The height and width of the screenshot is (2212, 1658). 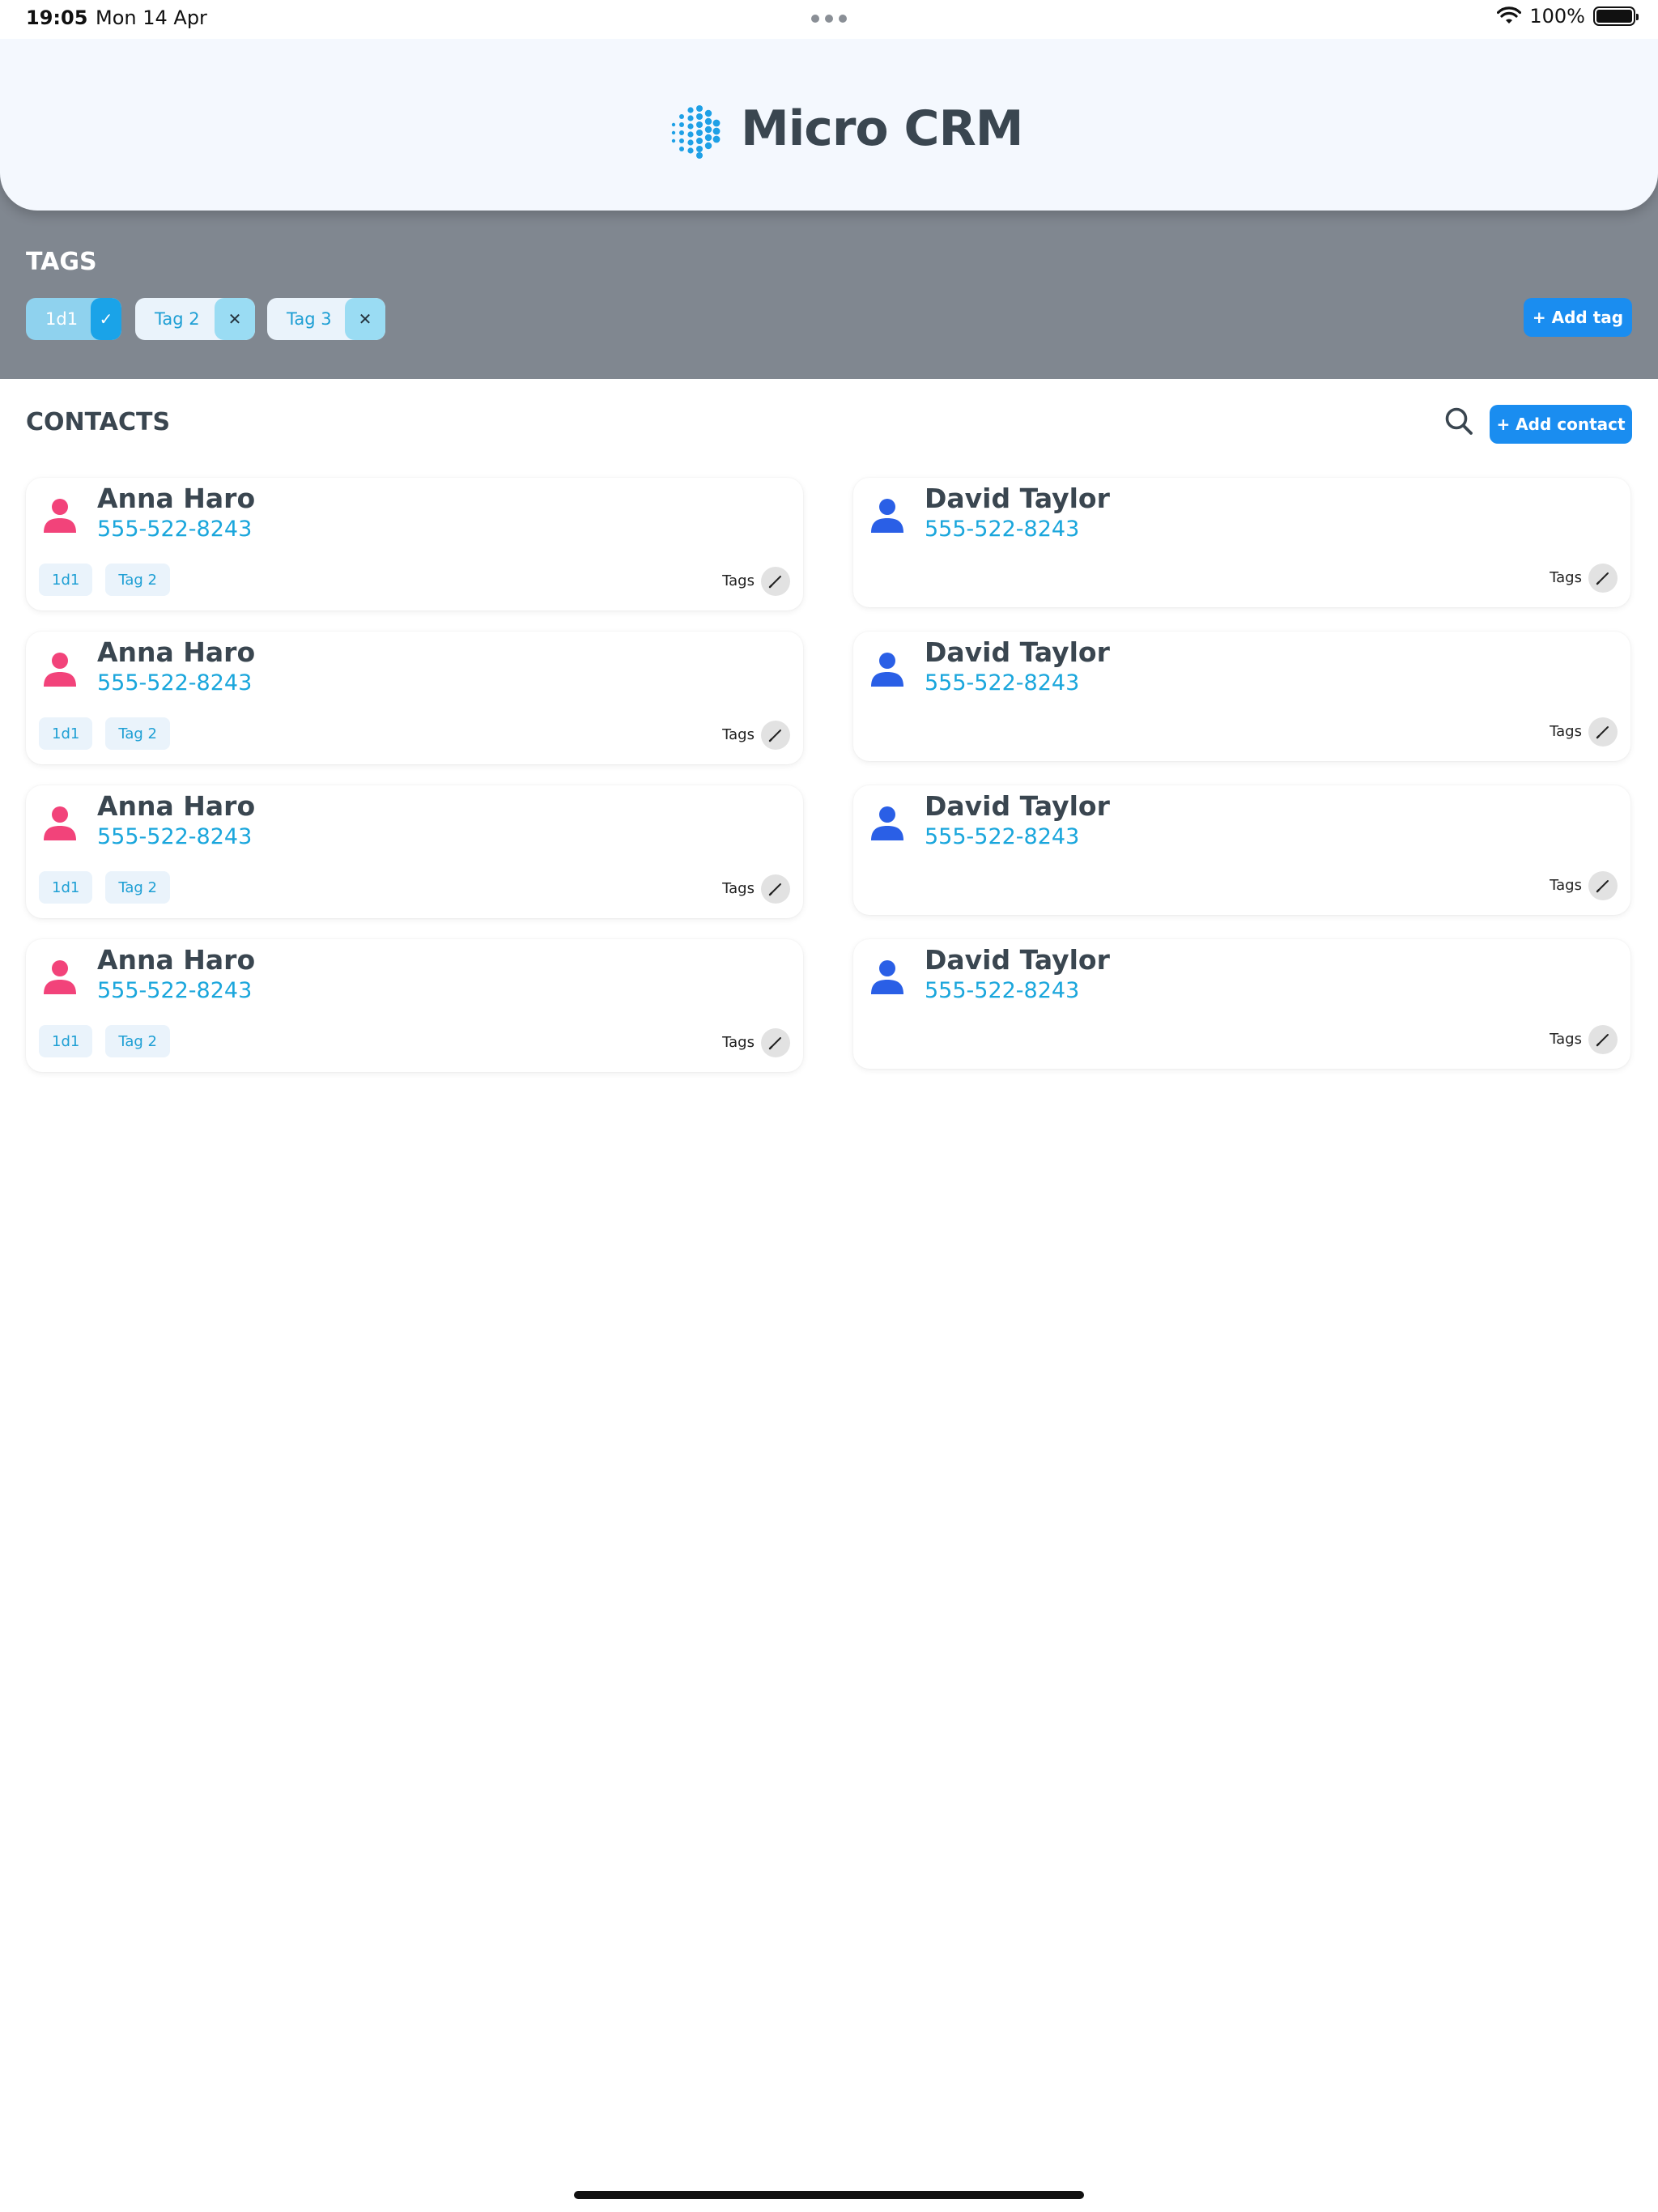 I want to click on tag-chip-1d1: 1d1 ✓, so click(x=73, y=319).